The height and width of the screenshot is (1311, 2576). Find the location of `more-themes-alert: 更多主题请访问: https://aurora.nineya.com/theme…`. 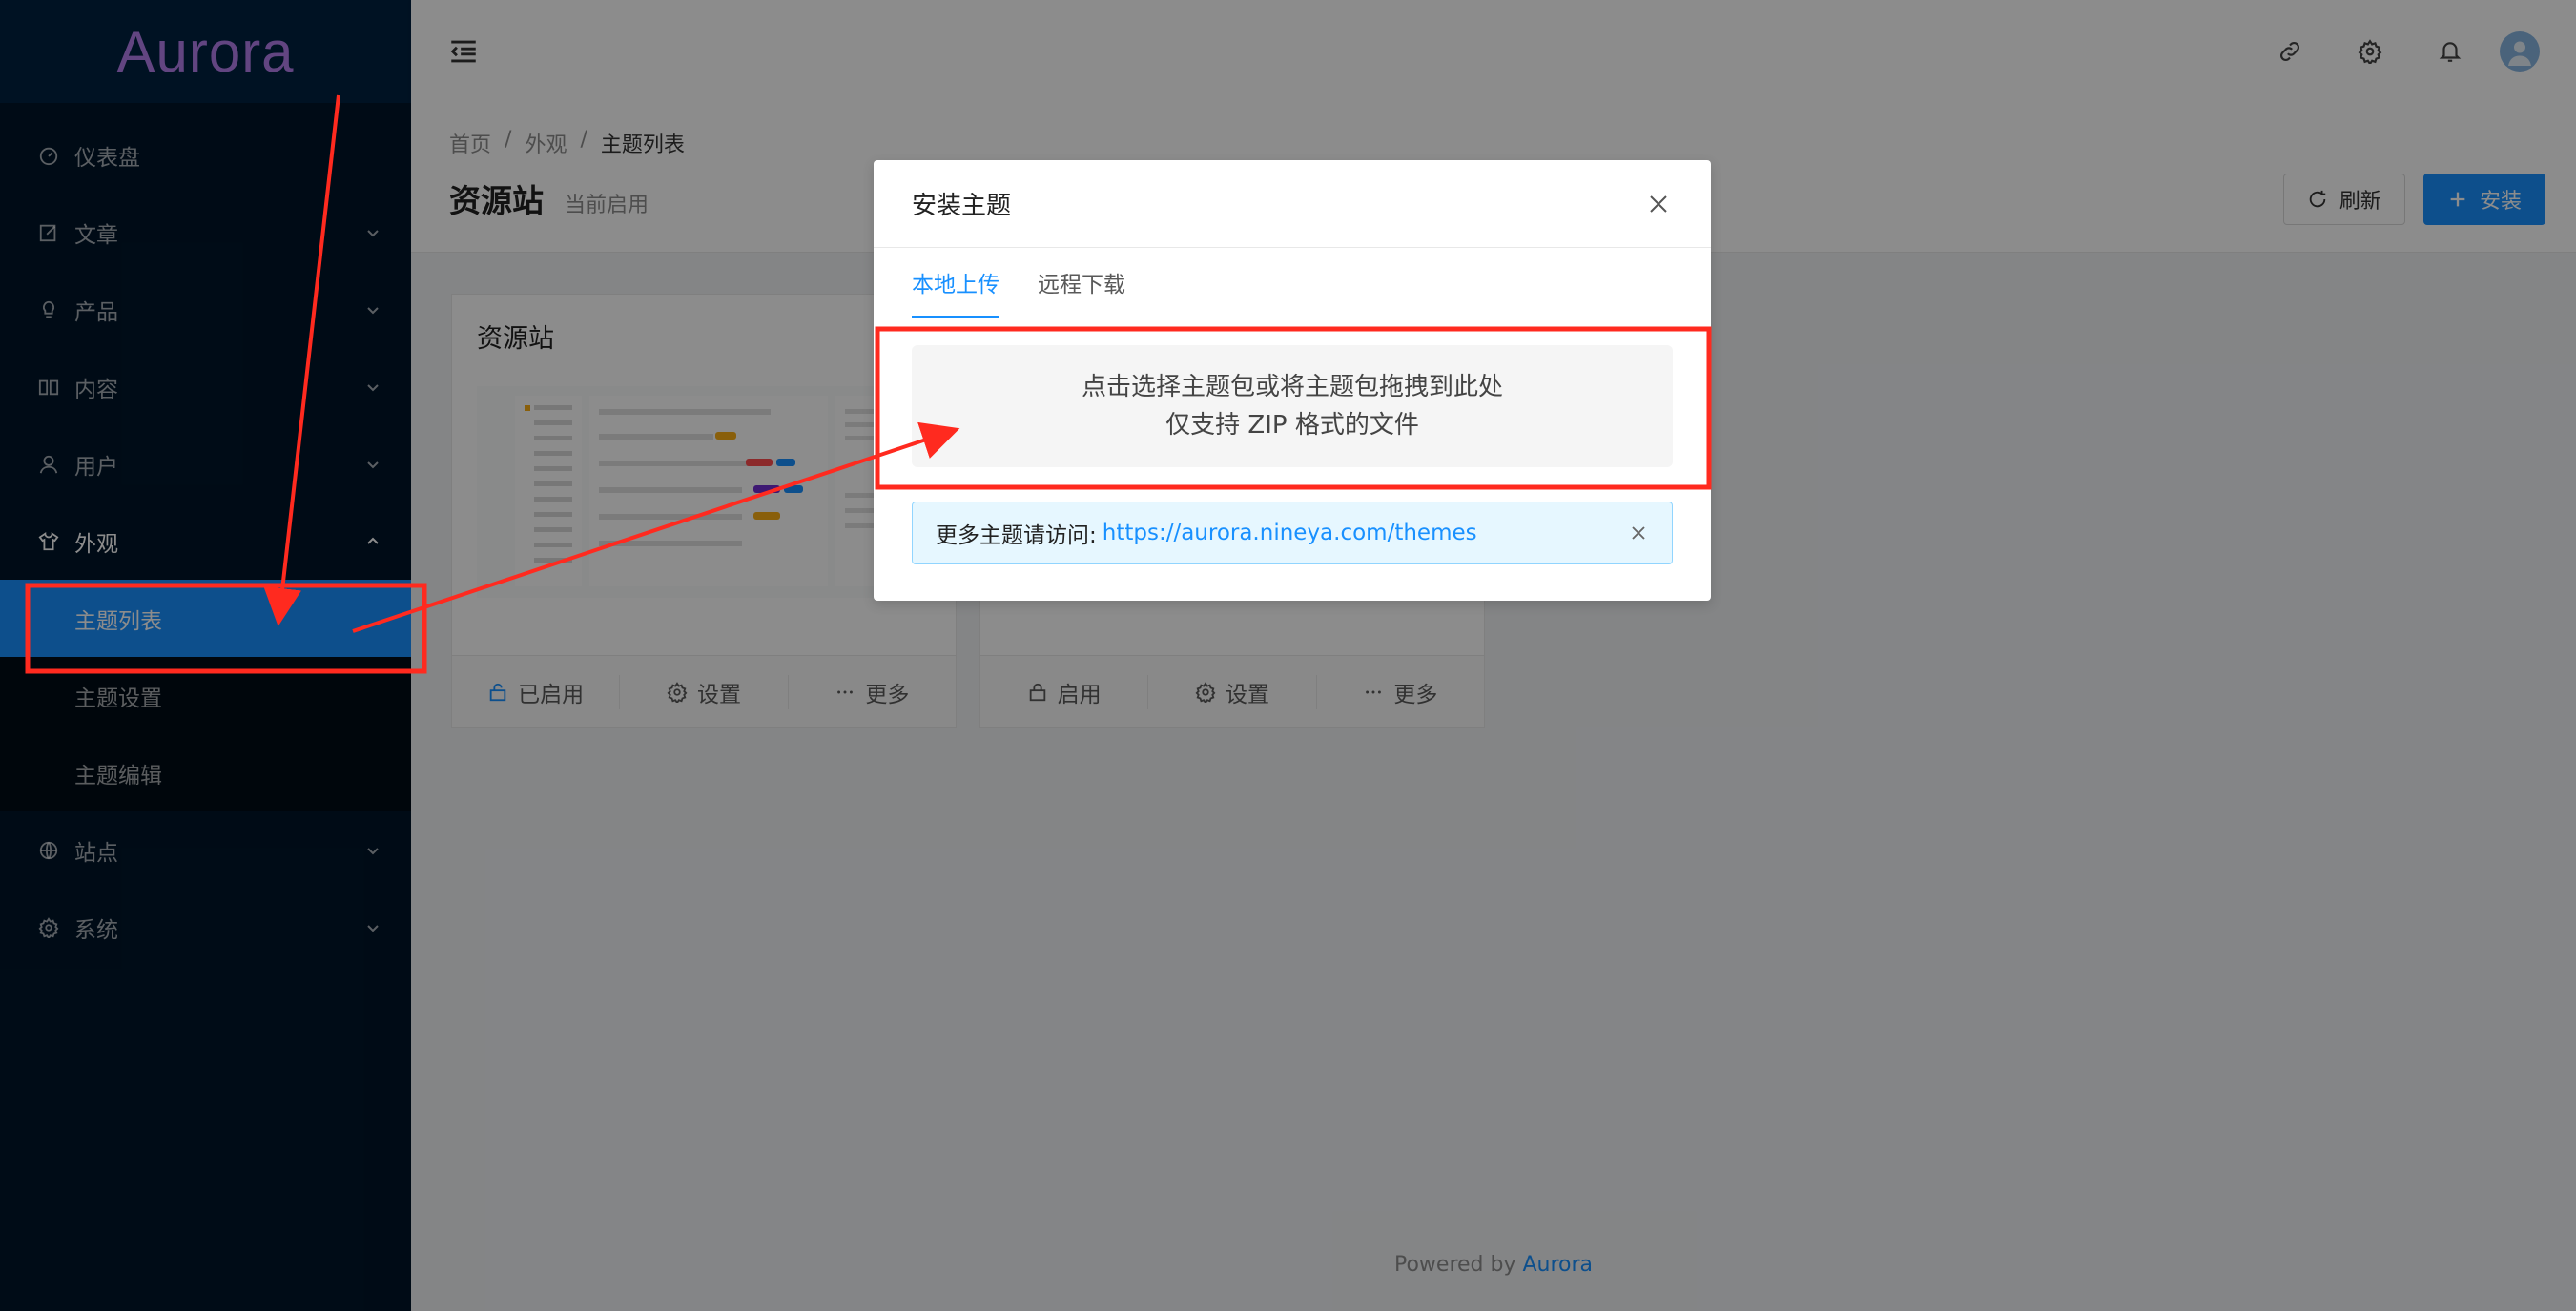

more-themes-alert: 更多主题请访问: https://aurora.nineya.com/theme… is located at coordinates (1292, 533).